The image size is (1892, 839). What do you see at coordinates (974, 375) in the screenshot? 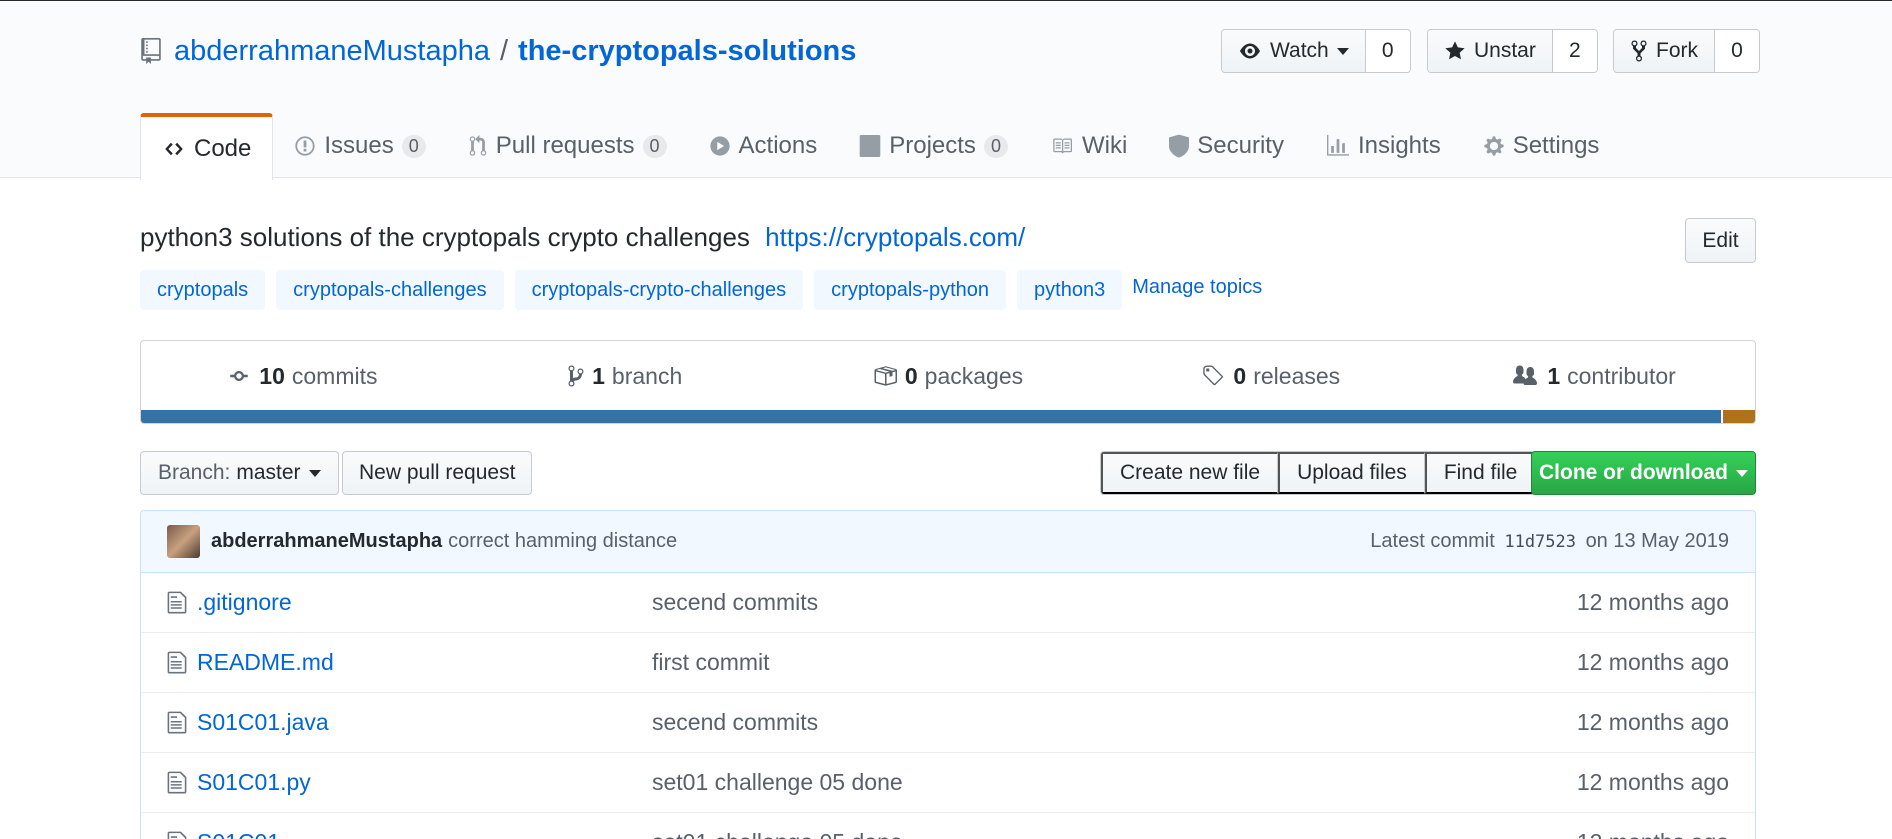
I see `packages-label: packages` at bounding box center [974, 375].